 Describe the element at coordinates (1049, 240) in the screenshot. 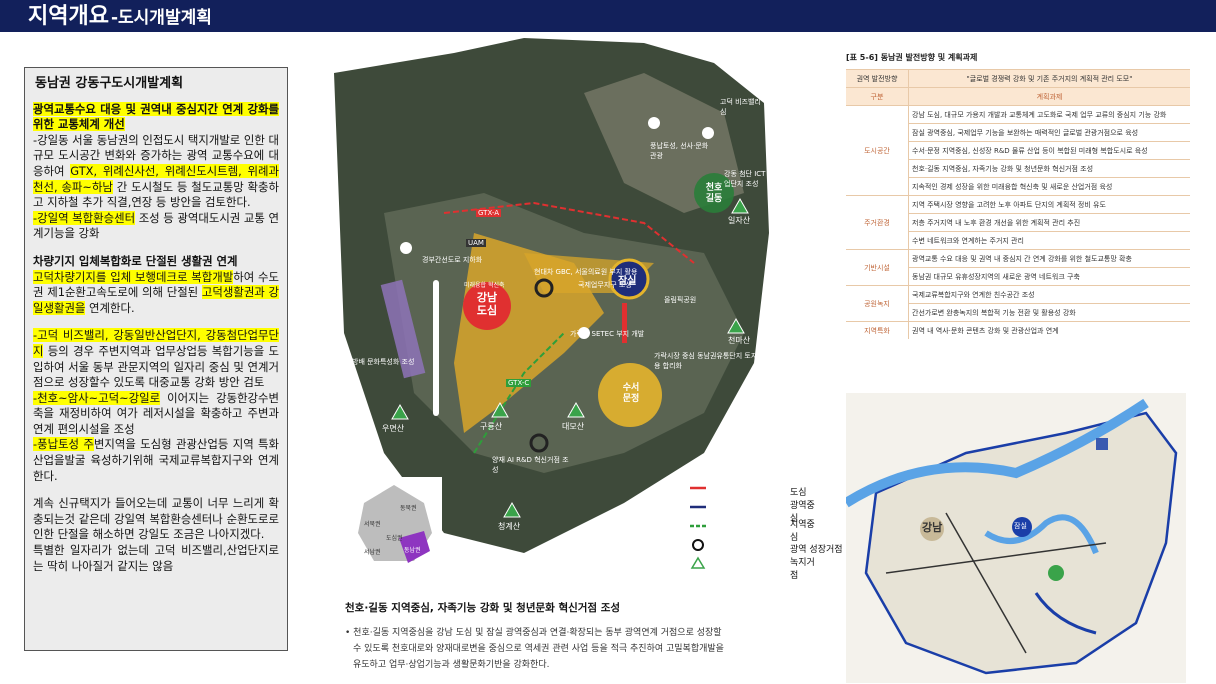

I see `task-cell: 수변 네트워크와 연계하는 주거지 관리` at that location.